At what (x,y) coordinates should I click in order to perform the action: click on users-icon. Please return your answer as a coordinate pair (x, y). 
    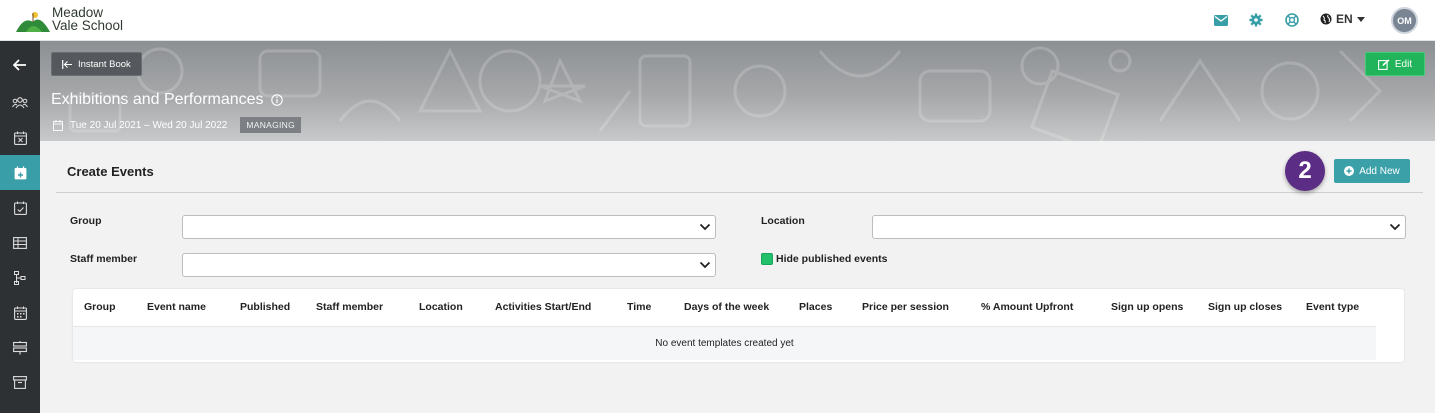
    Looking at the image, I should click on (20, 102).